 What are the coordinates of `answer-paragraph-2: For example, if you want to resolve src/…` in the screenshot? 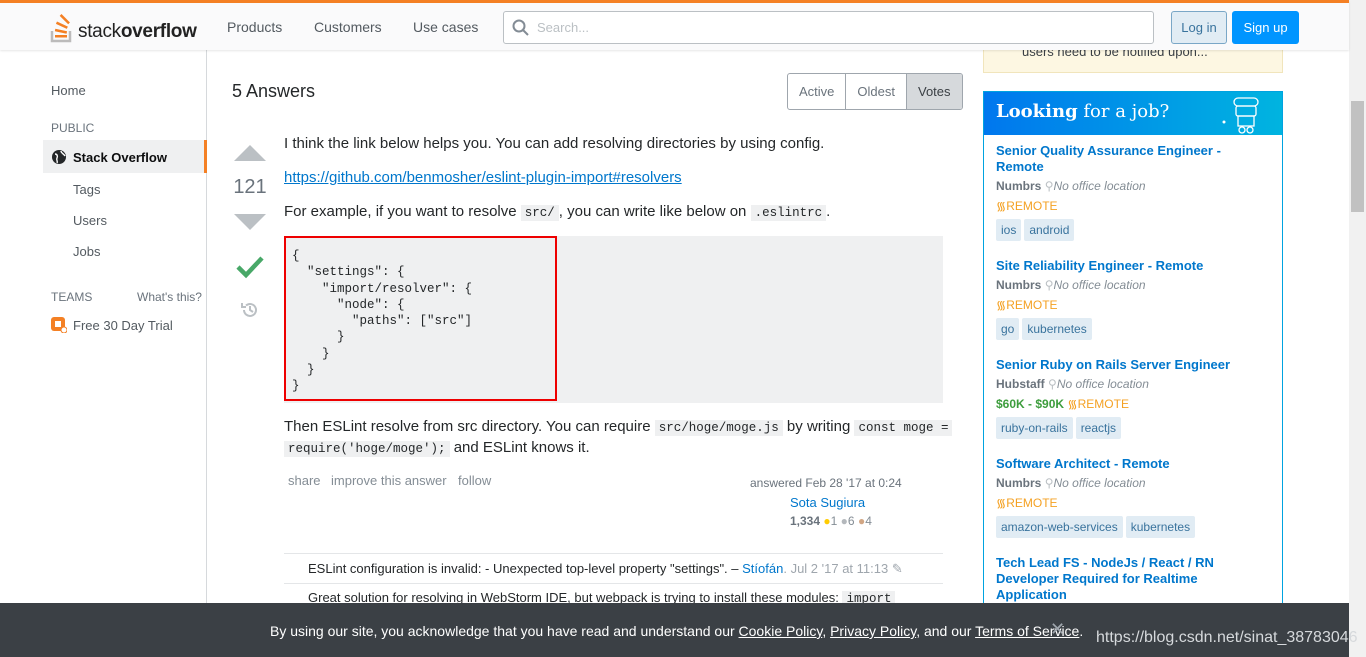 It's located at (557, 212).